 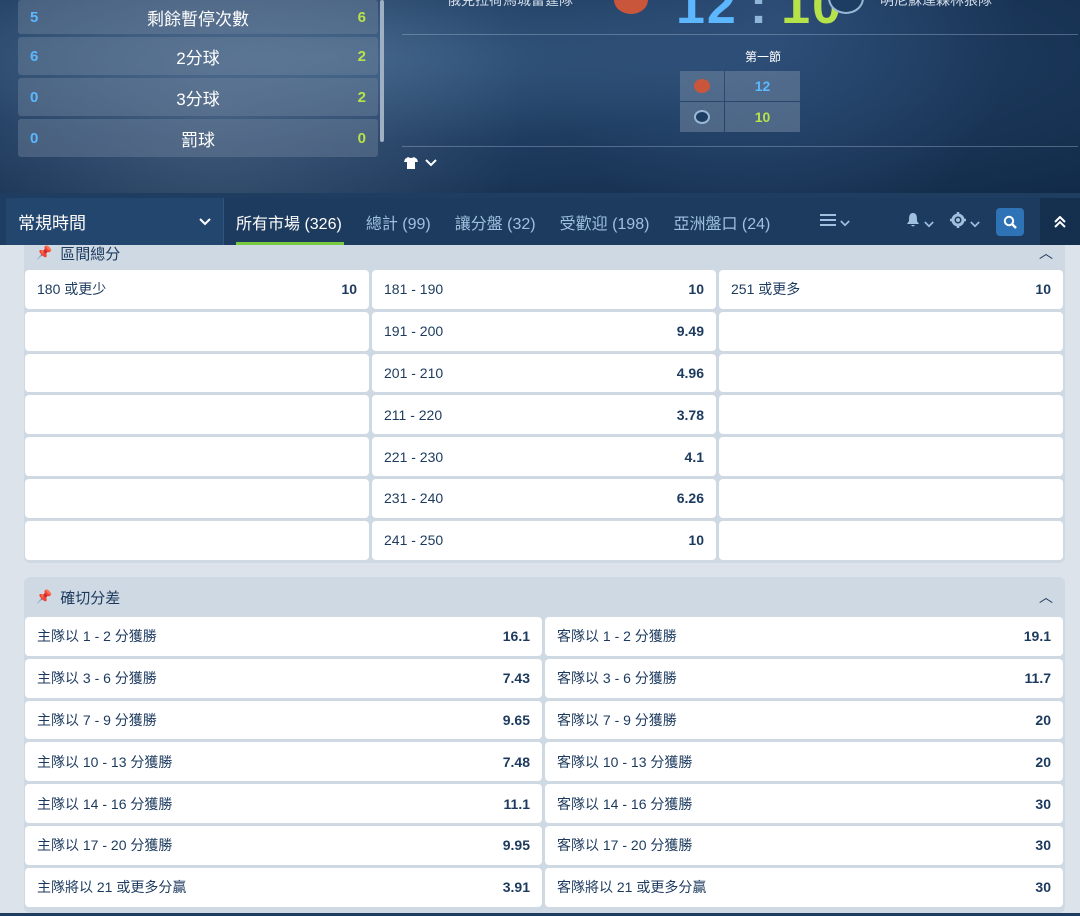 I want to click on stat-away-value: 2, so click(x=361, y=56).